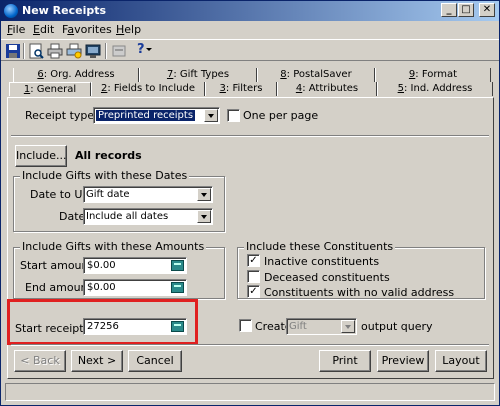 This screenshot has height=406, width=500. I want to click on back-button: < Back, so click(40, 361).